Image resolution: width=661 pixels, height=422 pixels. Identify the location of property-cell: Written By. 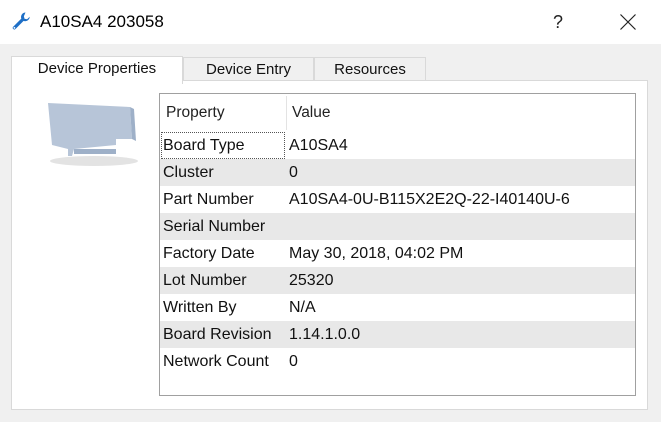
(200, 307).